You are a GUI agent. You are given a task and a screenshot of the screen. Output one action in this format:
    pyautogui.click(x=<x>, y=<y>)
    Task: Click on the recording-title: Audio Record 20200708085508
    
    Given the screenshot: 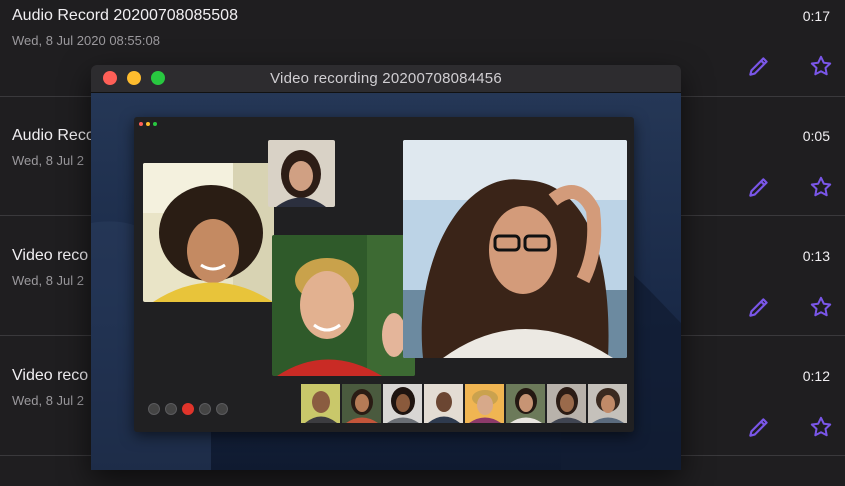 What is the action you would take?
    pyautogui.click(x=125, y=15)
    